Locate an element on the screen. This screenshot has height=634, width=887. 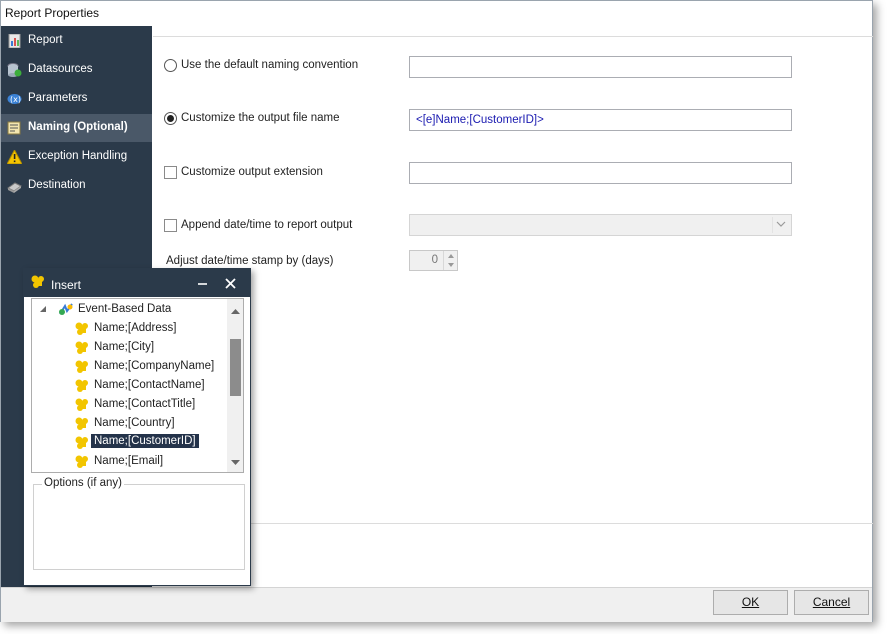
adjust-days-value: 0 is located at coordinates (434, 260).